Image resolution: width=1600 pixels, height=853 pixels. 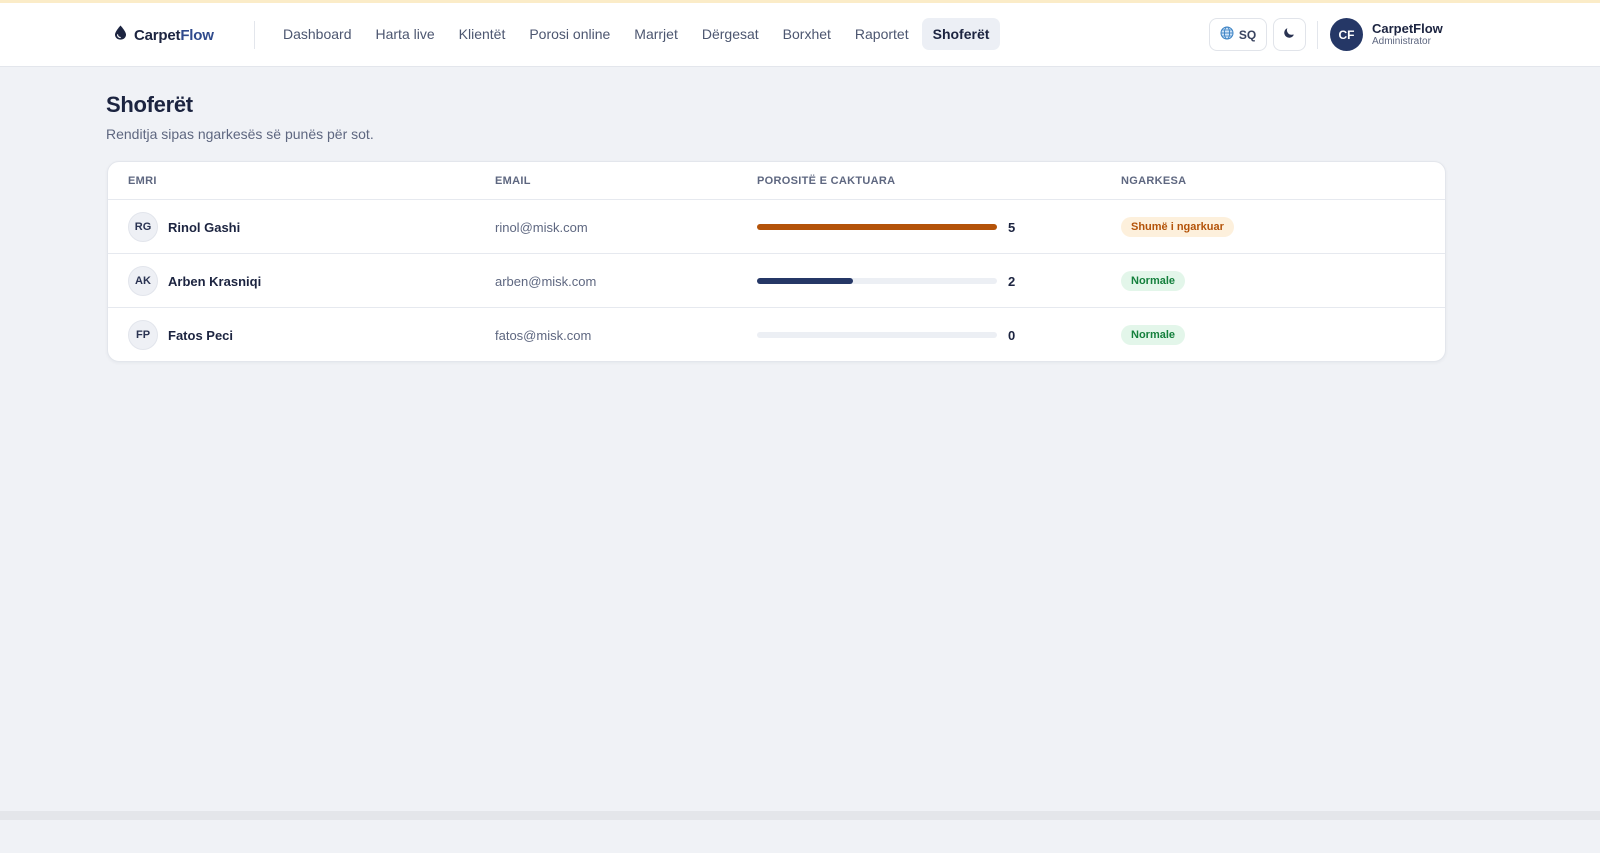 I want to click on driver-name: Rinol Gashi, so click(x=204, y=227).